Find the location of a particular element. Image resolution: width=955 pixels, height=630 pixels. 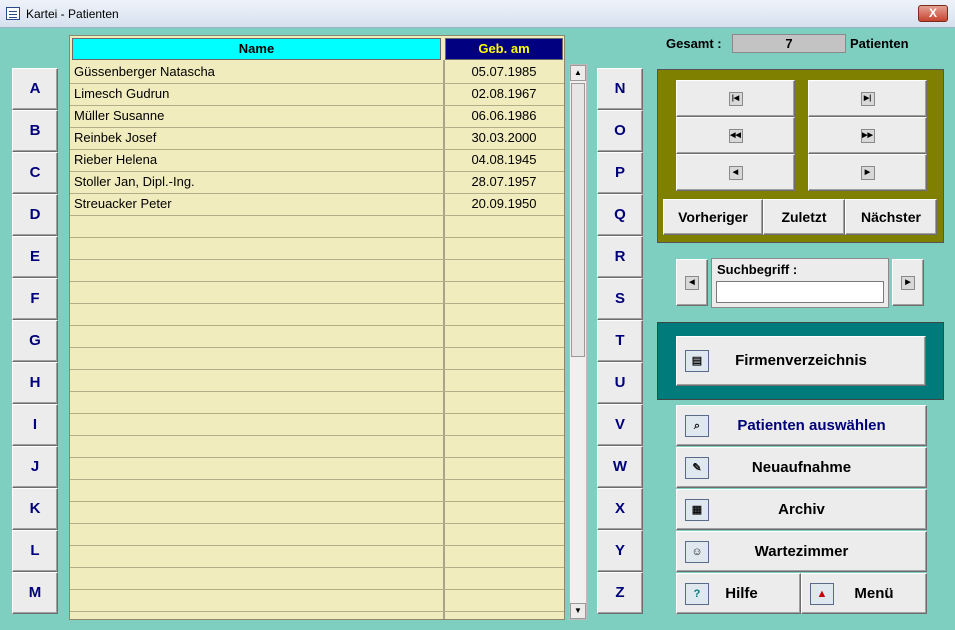

total-label: Gesamt : is located at coordinates (694, 43).